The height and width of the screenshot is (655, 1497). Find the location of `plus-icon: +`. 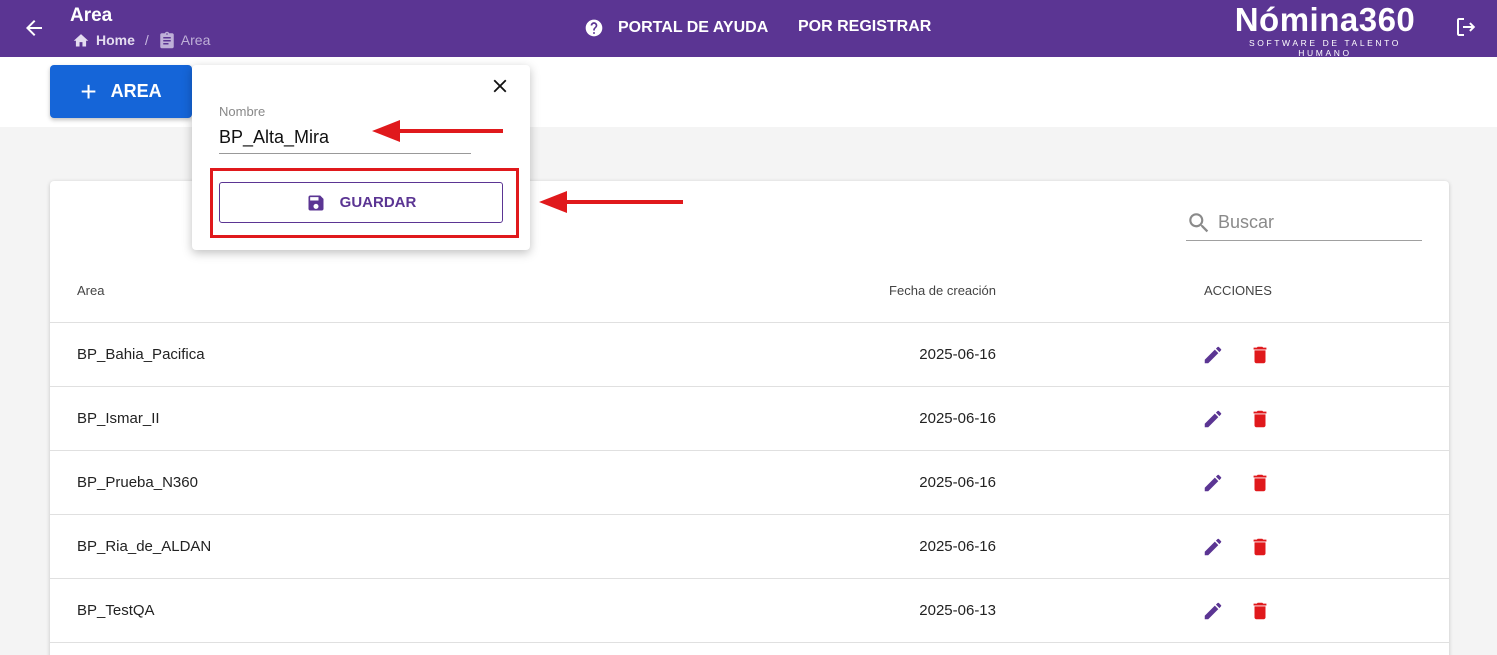

plus-icon: + is located at coordinates (88, 91).